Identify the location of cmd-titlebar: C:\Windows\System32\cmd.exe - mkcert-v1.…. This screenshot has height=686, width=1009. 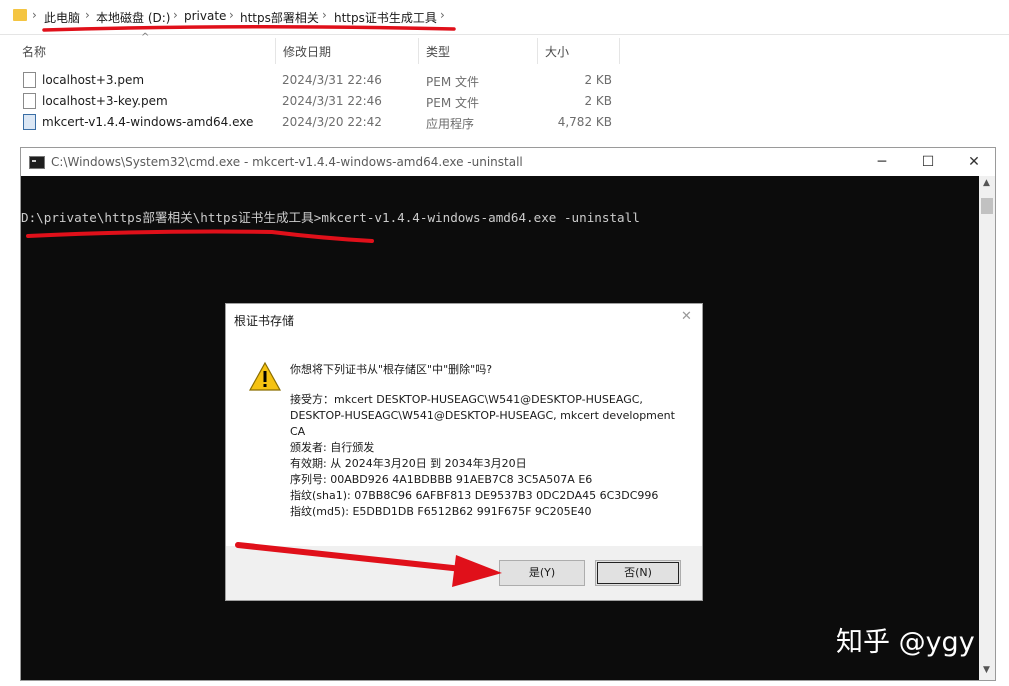
(508, 162).